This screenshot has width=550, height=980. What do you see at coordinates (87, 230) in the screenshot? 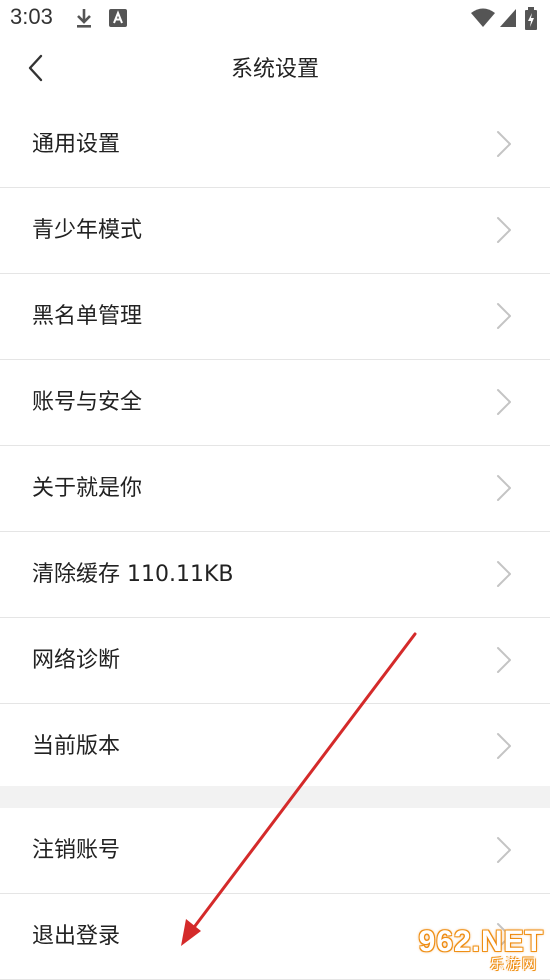
I see `settings-row-label: 青少年模式` at bounding box center [87, 230].